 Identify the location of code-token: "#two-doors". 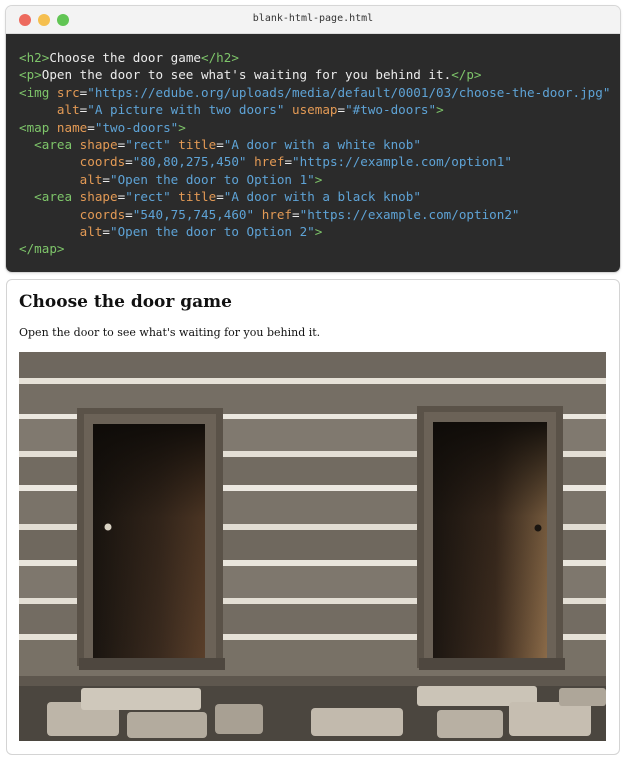
(391, 110).